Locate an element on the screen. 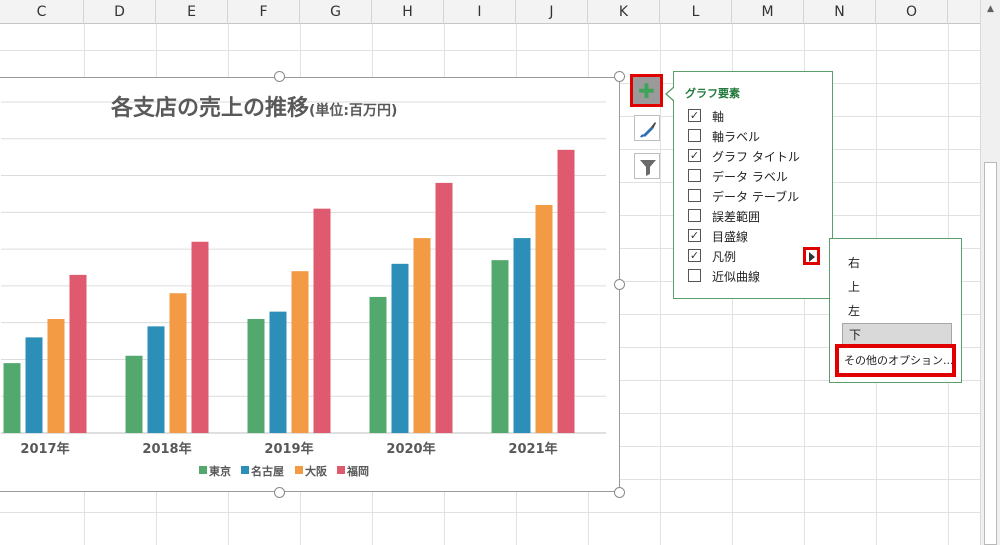 The image size is (1000, 545). scroll-up-icon: ▲ is located at coordinates (990, 9).